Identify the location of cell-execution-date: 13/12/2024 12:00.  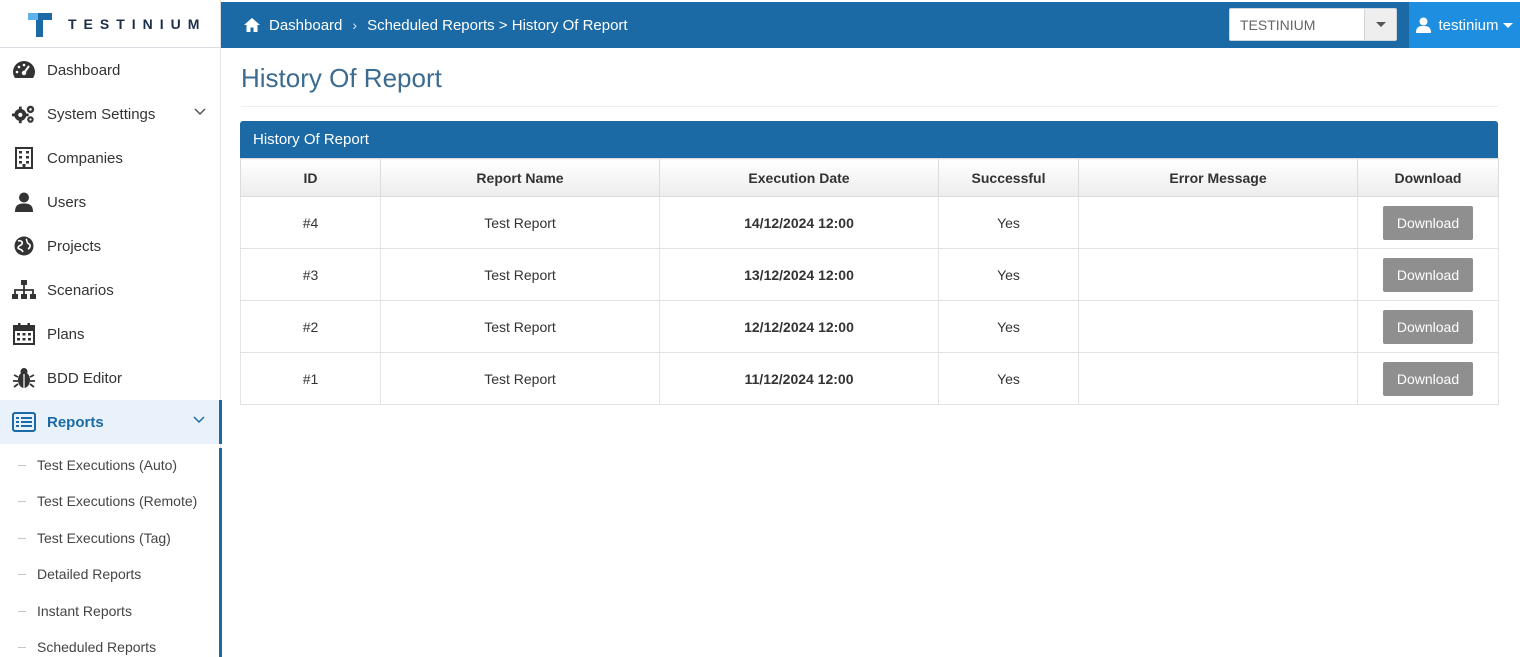
(799, 274).